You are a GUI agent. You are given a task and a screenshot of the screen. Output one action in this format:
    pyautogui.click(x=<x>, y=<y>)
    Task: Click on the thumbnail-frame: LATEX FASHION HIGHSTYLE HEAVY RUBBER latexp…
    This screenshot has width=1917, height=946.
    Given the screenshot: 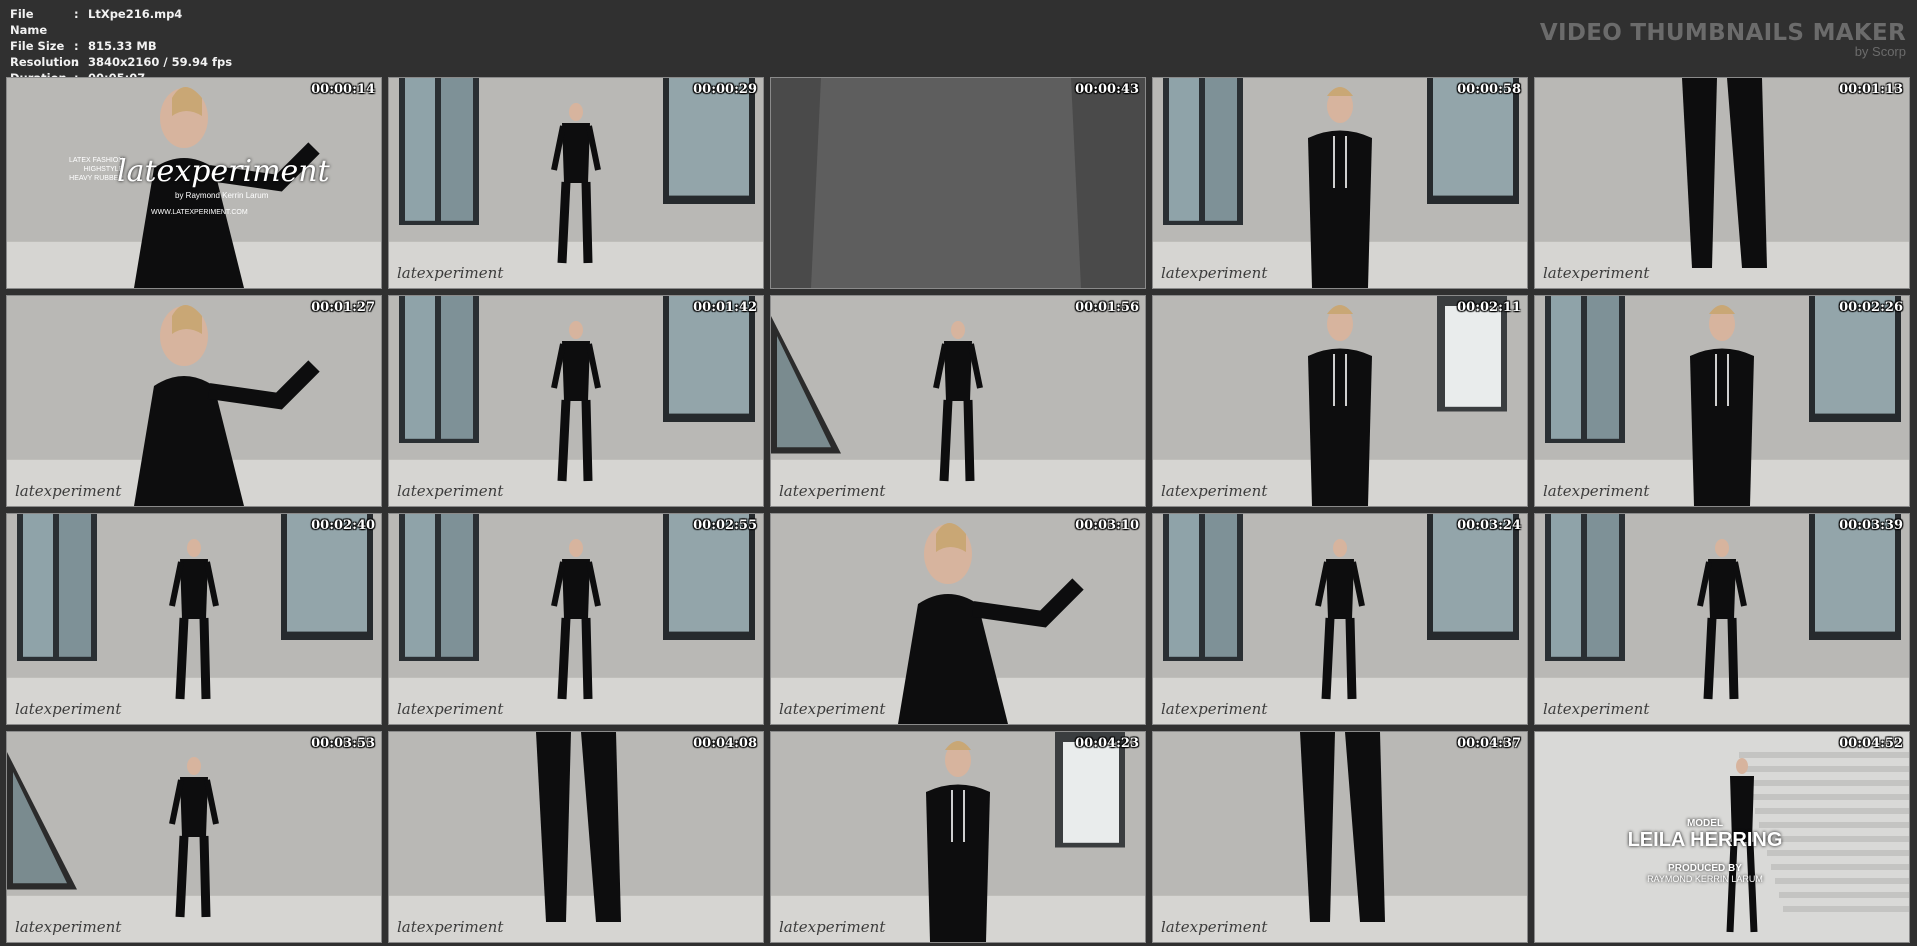 What is the action you would take?
    pyautogui.click(x=194, y=183)
    